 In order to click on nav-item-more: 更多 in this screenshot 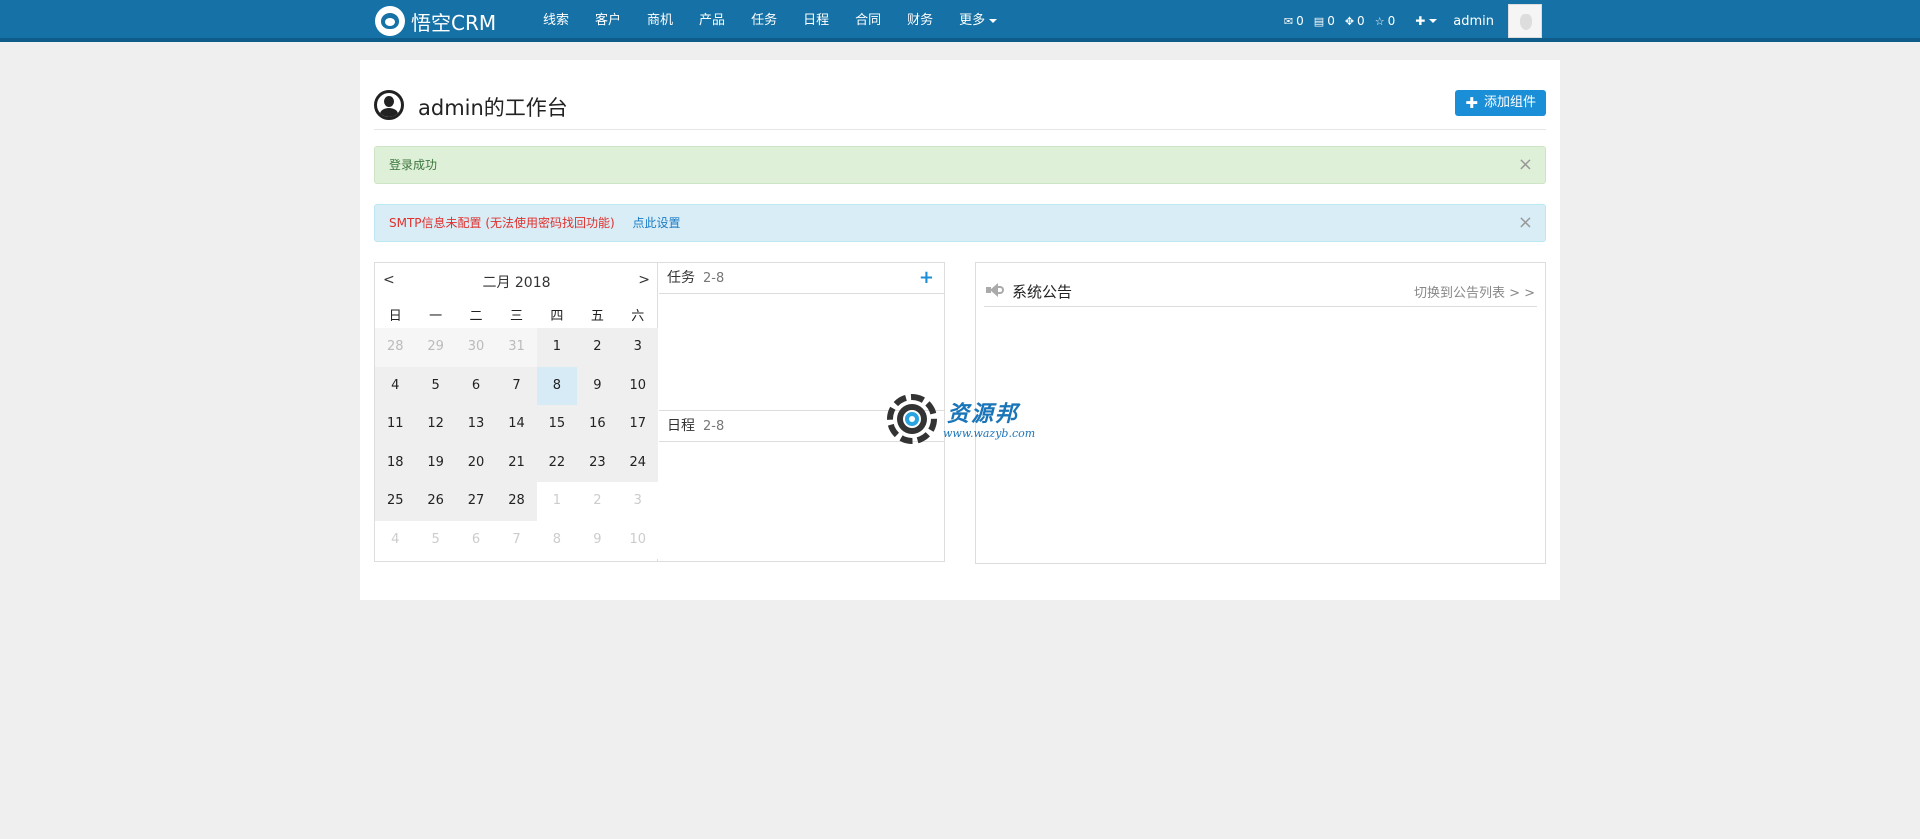, I will do `click(978, 21)`.